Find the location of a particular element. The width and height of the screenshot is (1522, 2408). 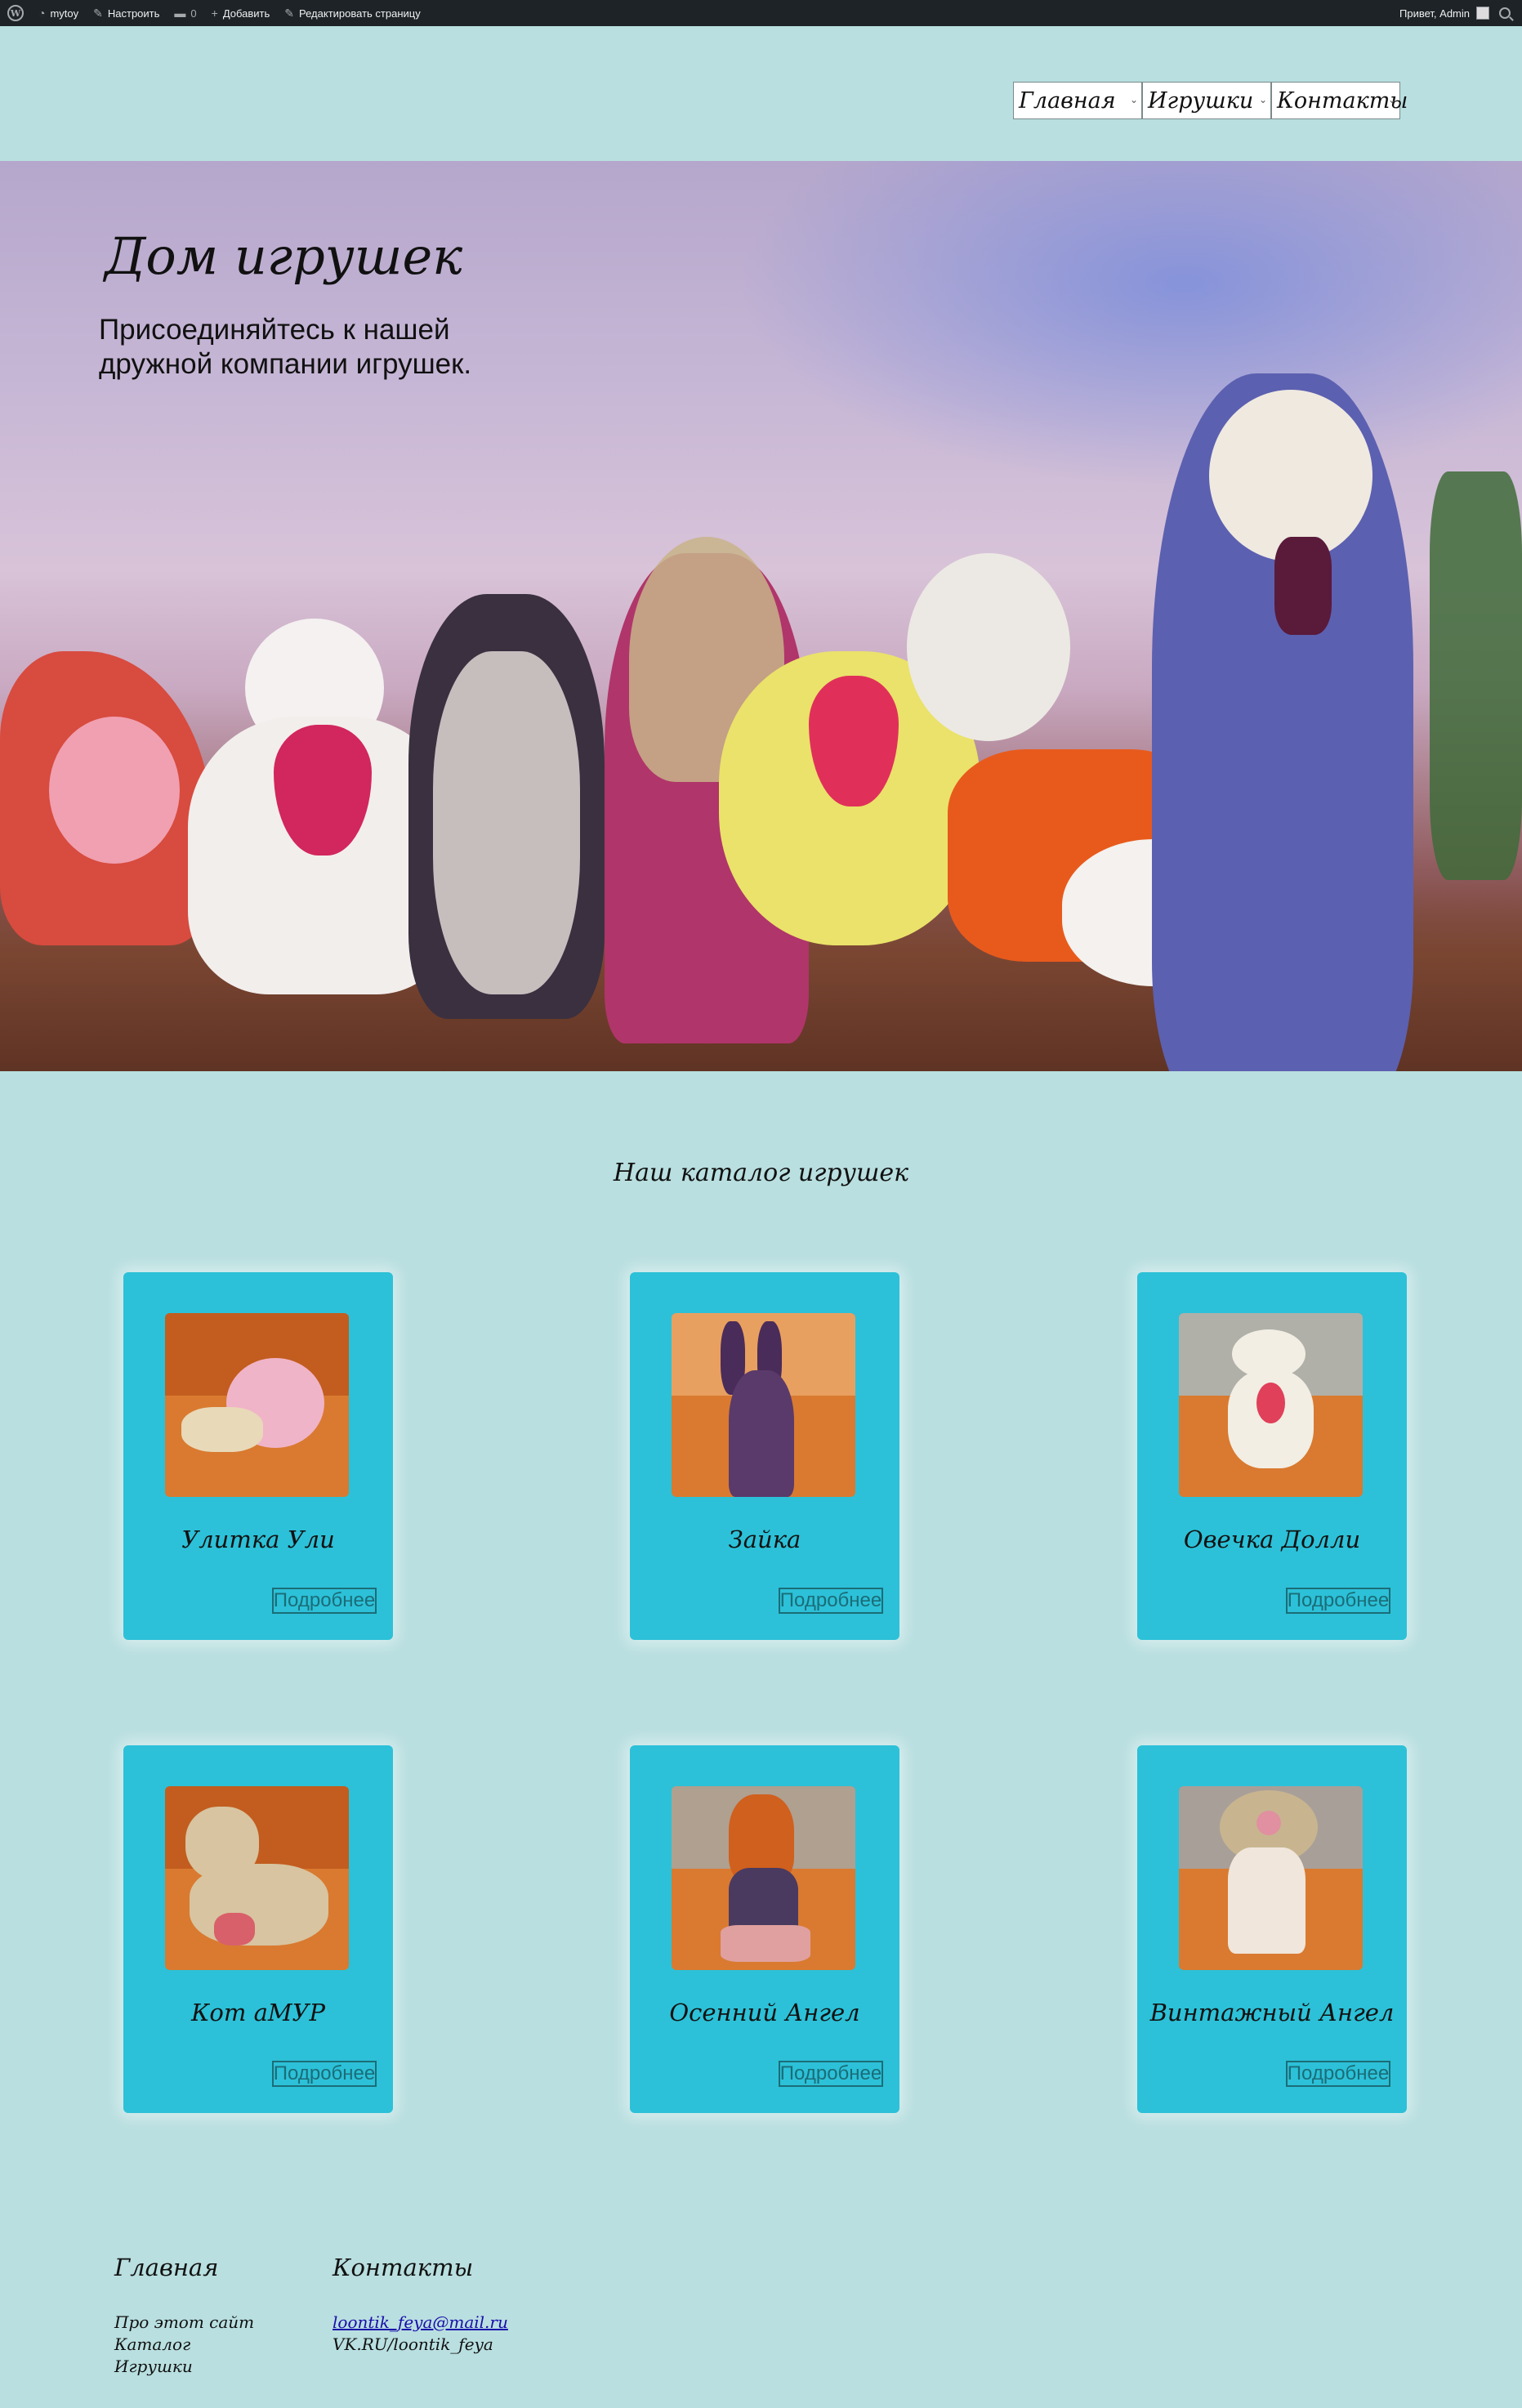

footer-email-link: loontik_feya@mail.ru is located at coordinates (420, 2322).